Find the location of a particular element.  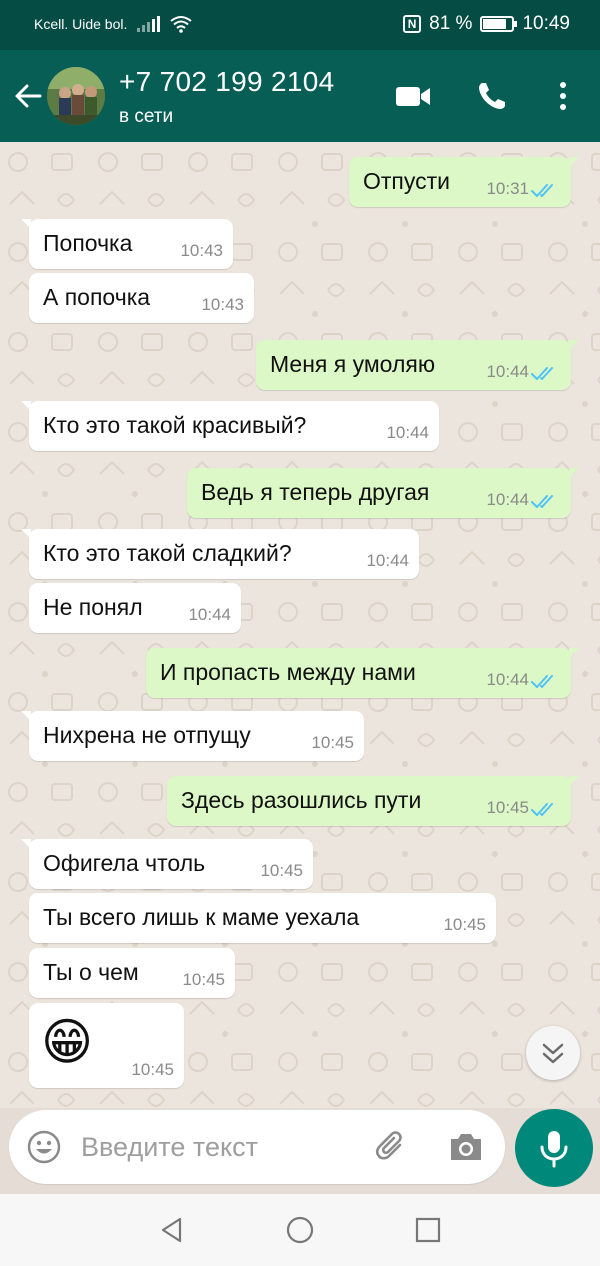

message-text: Нихрена не отпущу is located at coordinates (147, 735).